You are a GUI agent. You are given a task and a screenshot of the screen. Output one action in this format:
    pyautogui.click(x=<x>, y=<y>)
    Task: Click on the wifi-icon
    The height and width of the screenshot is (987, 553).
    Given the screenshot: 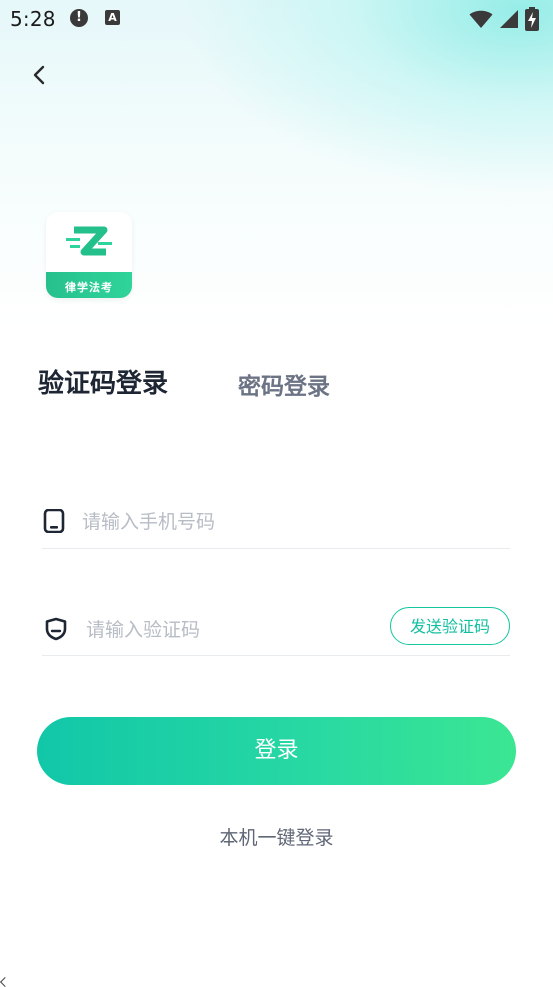 What is the action you would take?
    pyautogui.click(x=481, y=19)
    